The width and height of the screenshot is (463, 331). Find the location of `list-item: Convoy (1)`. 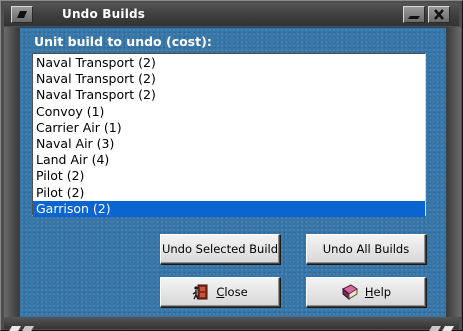

list-item: Convoy (1) is located at coordinates (229, 112).